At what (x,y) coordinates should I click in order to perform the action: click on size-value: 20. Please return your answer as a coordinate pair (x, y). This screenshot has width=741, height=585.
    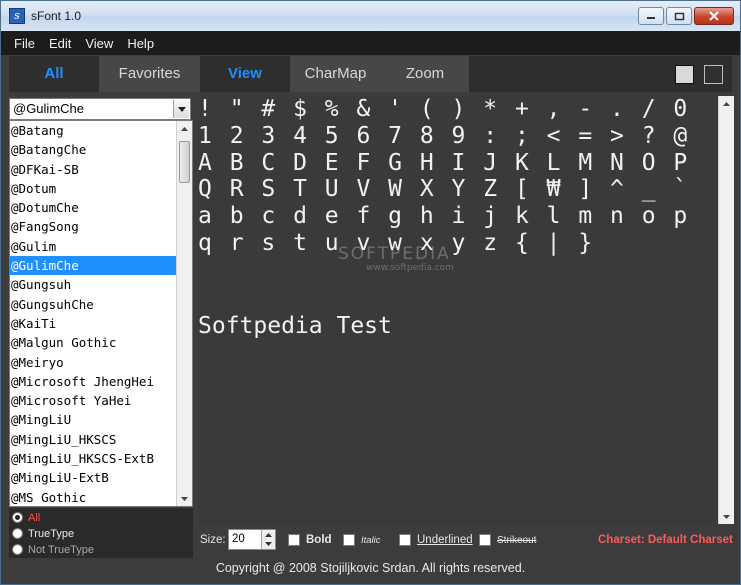
    Looking at the image, I should click on (238, 539).